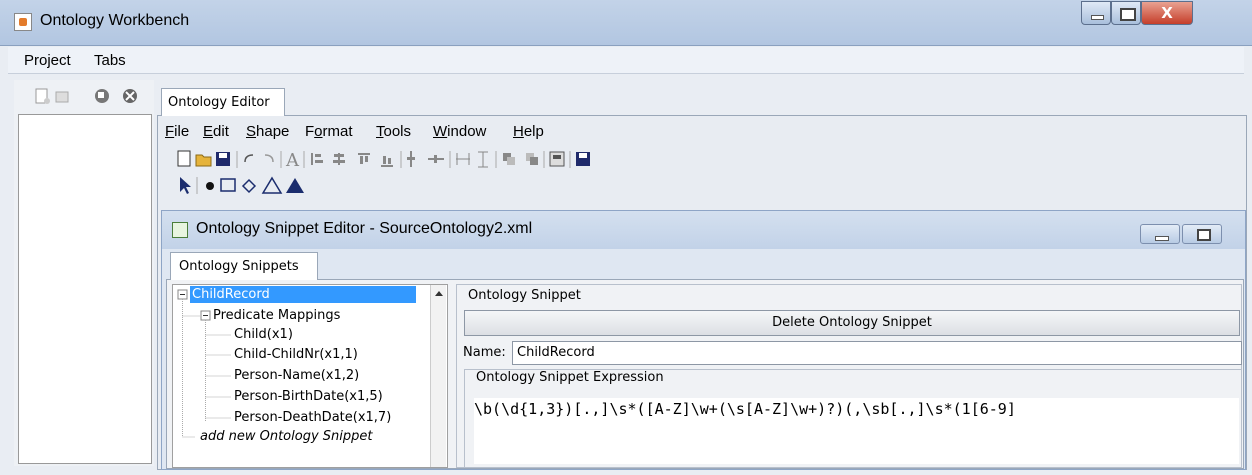  What do you see at coordinates (86, 96) in the screenshot?
I see `project-toolbar` at bounding box center [86, 96].